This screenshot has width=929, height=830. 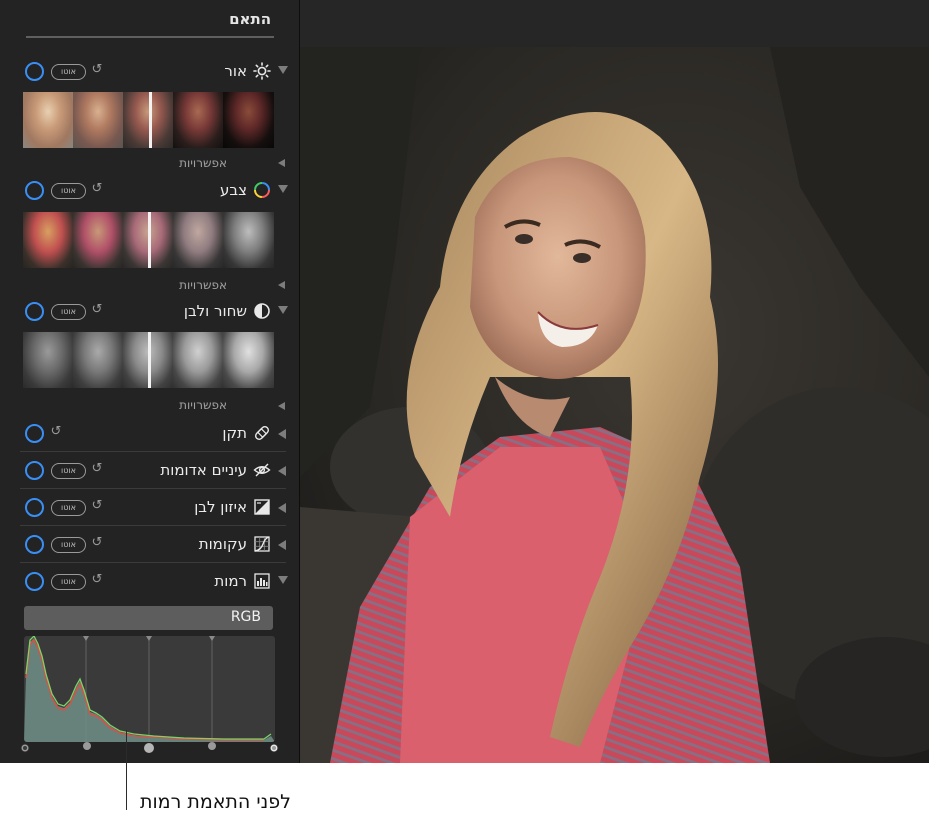 I want to click on levels-icon, so click(x=262, y=581).